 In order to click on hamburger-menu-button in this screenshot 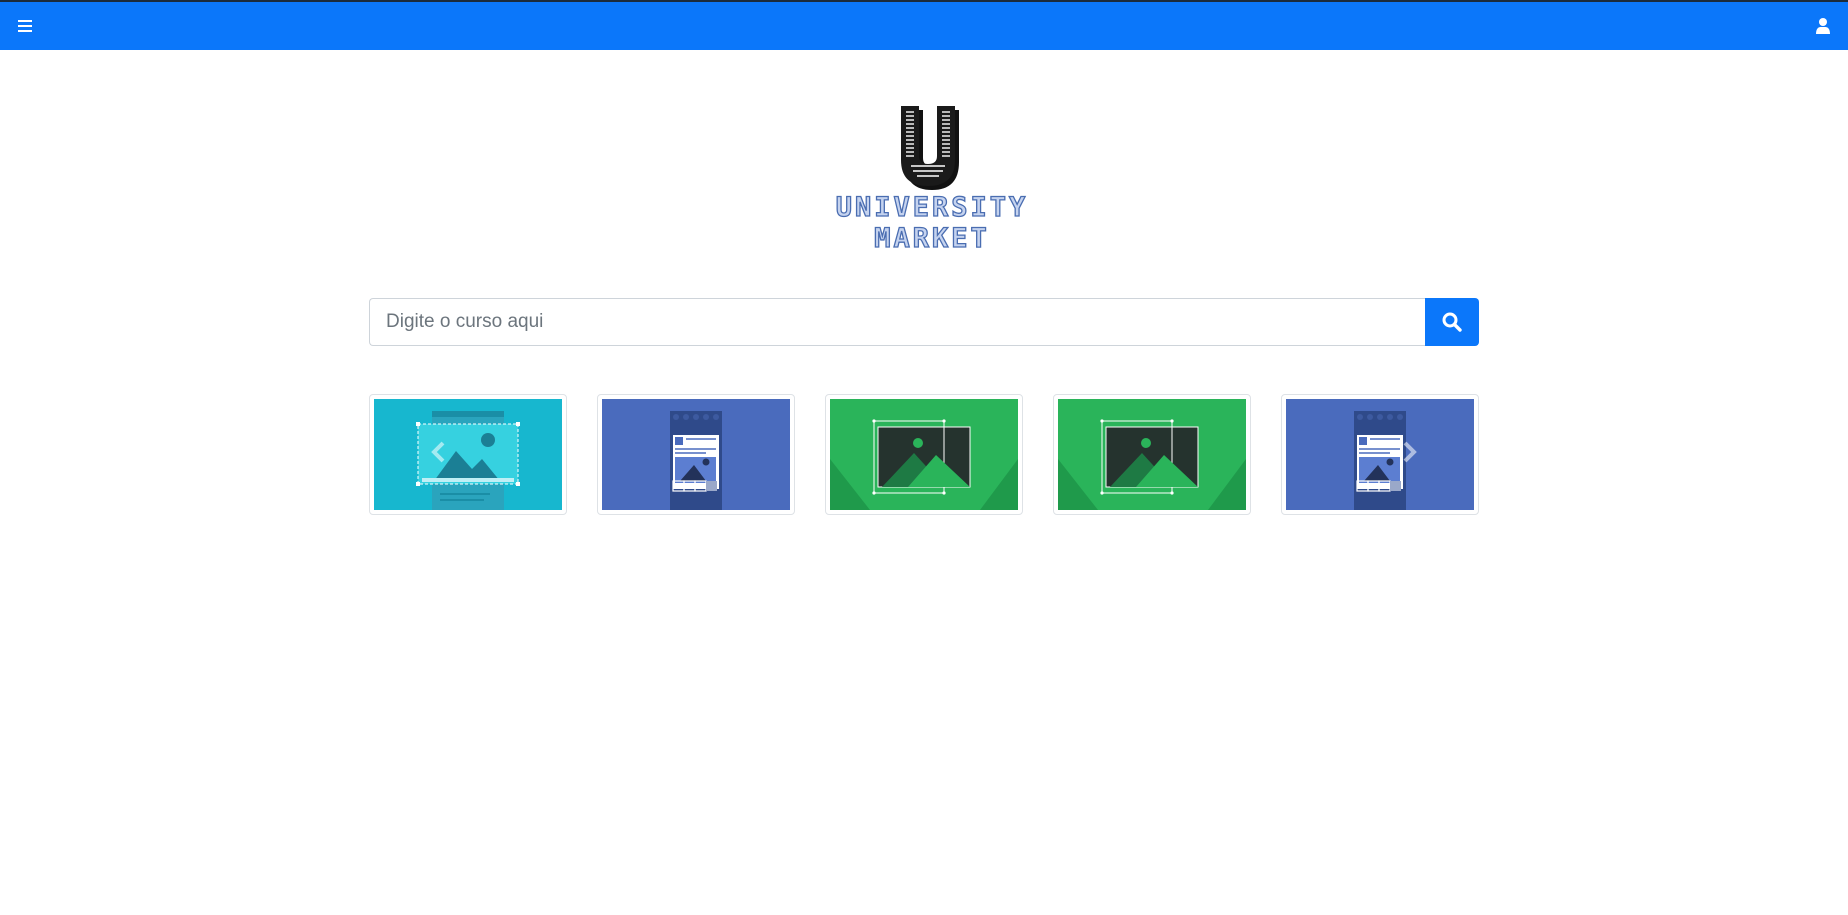, I will do `click(25, 26)`.